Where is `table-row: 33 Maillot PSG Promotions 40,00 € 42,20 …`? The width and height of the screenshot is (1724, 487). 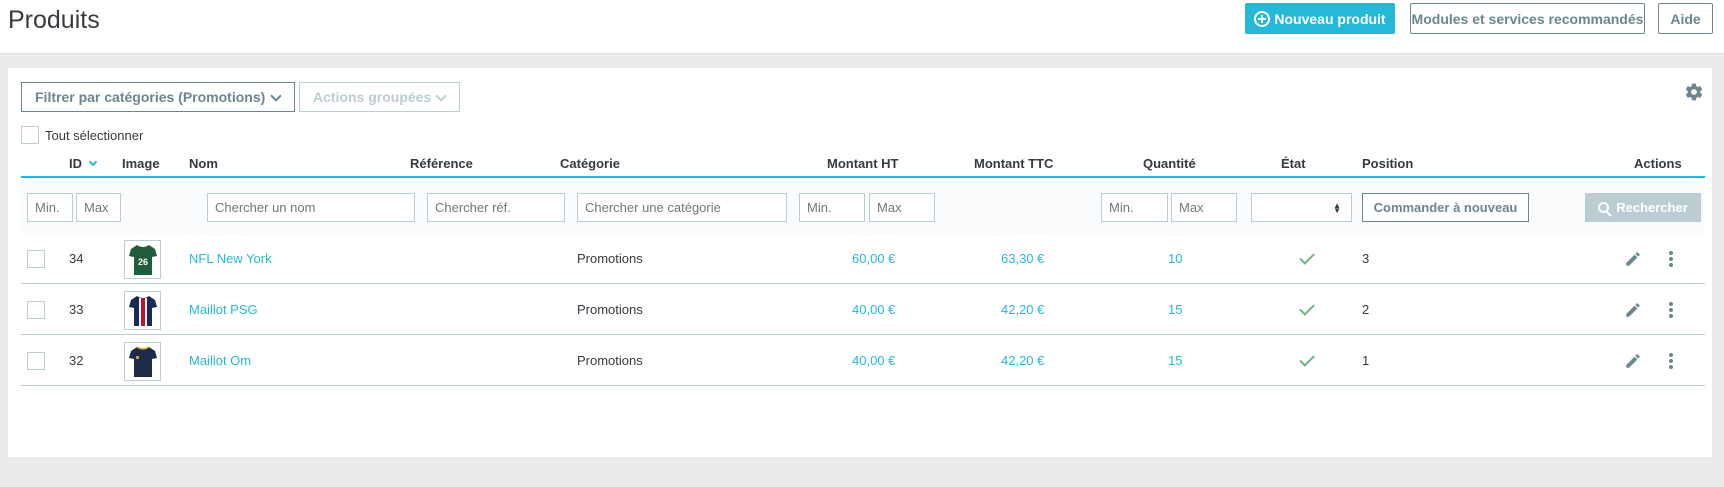
table-row: 33 Maillot PSG Promotions 40,00 € 42,20 … is located at coordinates (863, 310).